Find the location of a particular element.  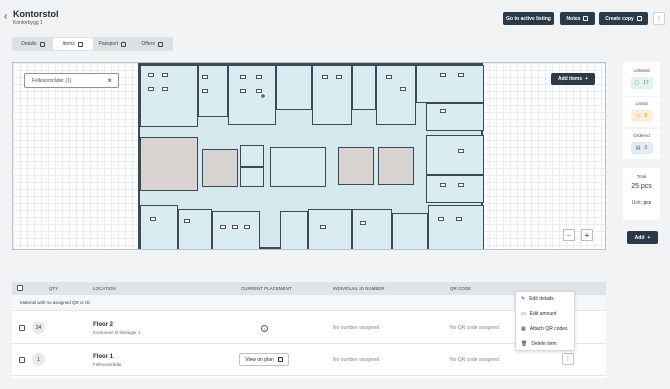

zoom-out-button: − is located at coordinates (569, 235).